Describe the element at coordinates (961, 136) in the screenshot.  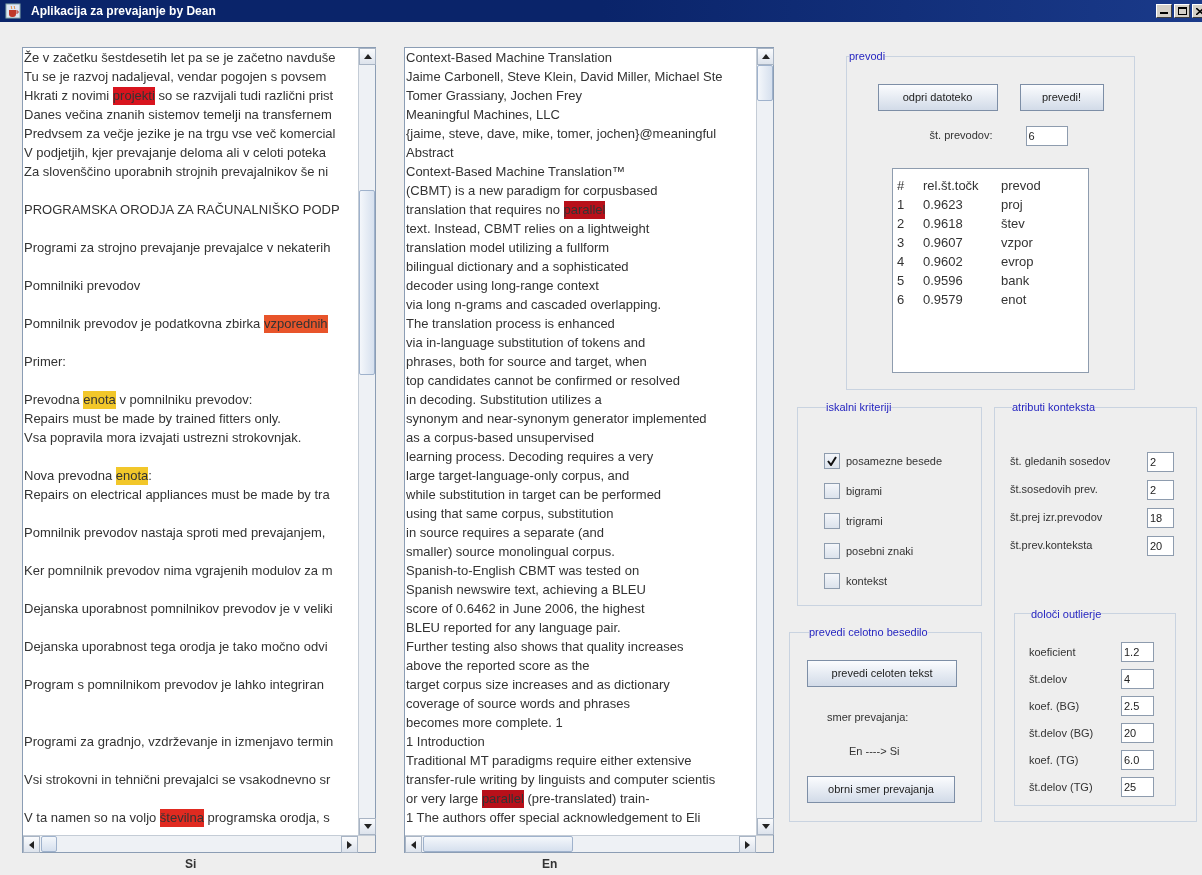
I see `field-label: št. prevodov:` at that location.